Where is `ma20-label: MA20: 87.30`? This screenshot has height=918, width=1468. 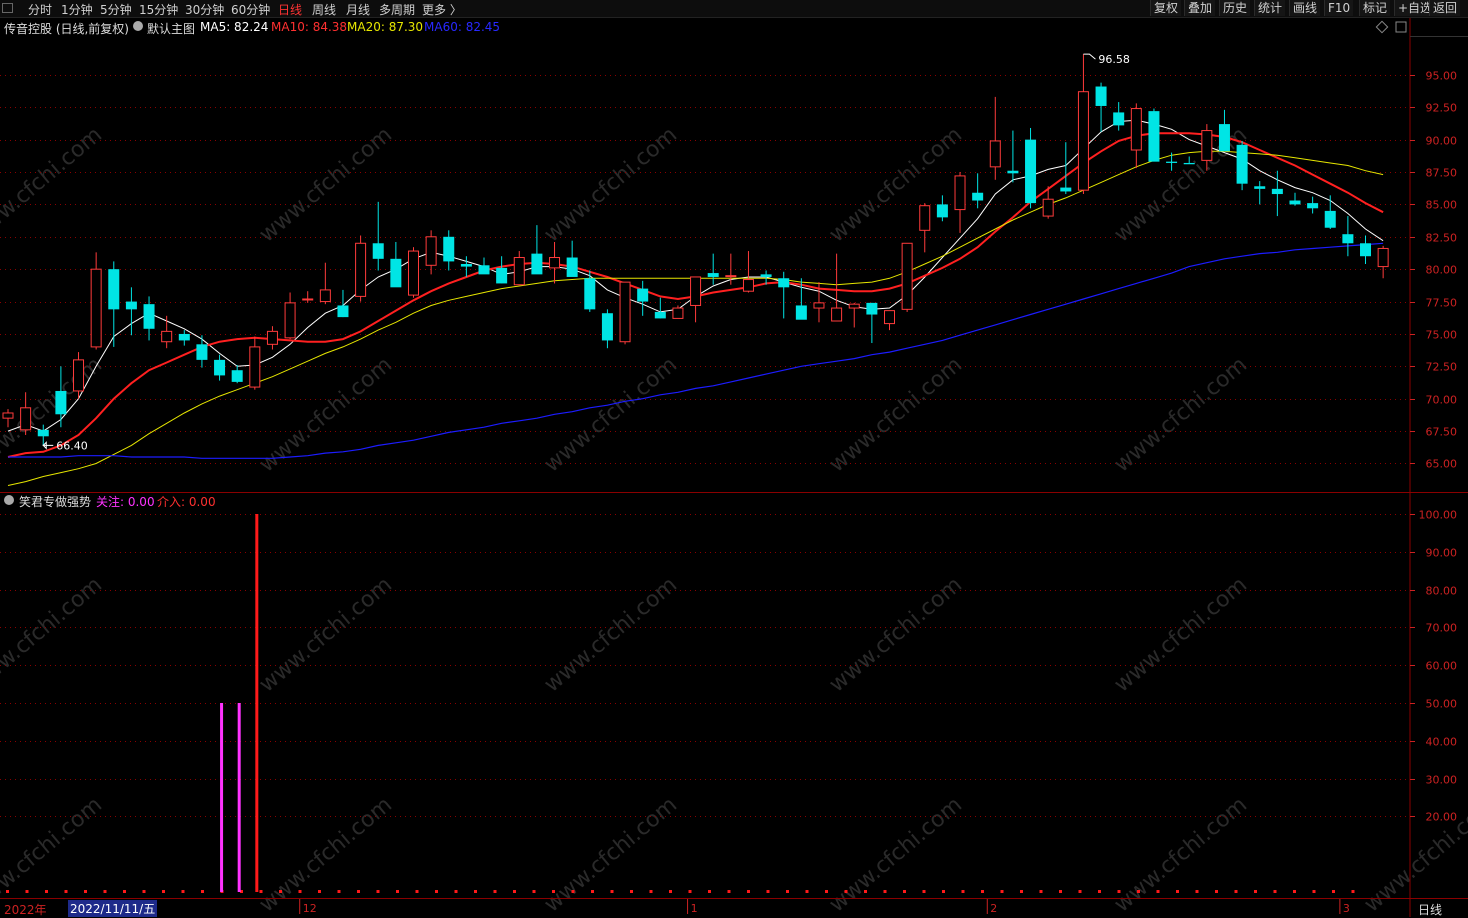
ma20-label: MA20: 87.30 is located at coordinates (385, 27).